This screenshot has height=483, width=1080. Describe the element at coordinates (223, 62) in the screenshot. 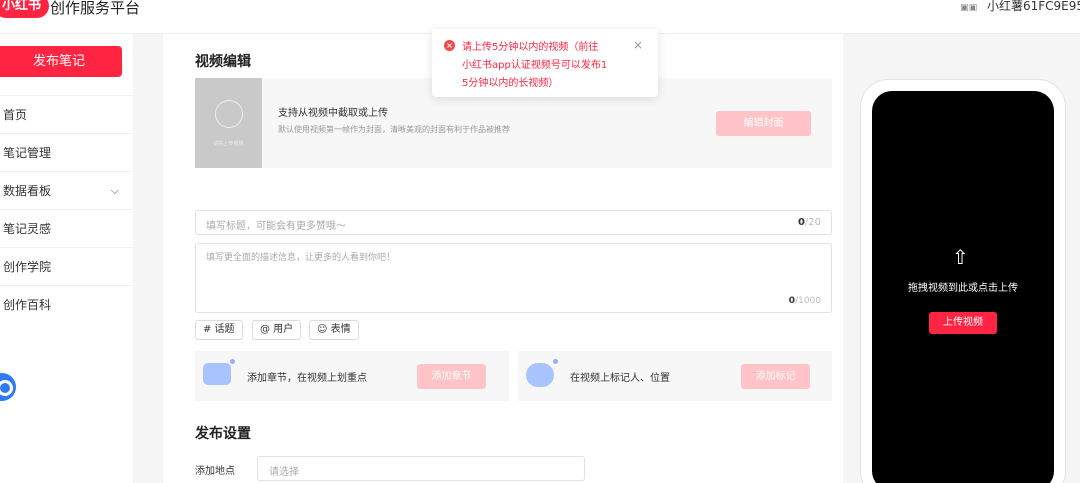

I see `section-title-video-edit: 视频编辑` at that location.